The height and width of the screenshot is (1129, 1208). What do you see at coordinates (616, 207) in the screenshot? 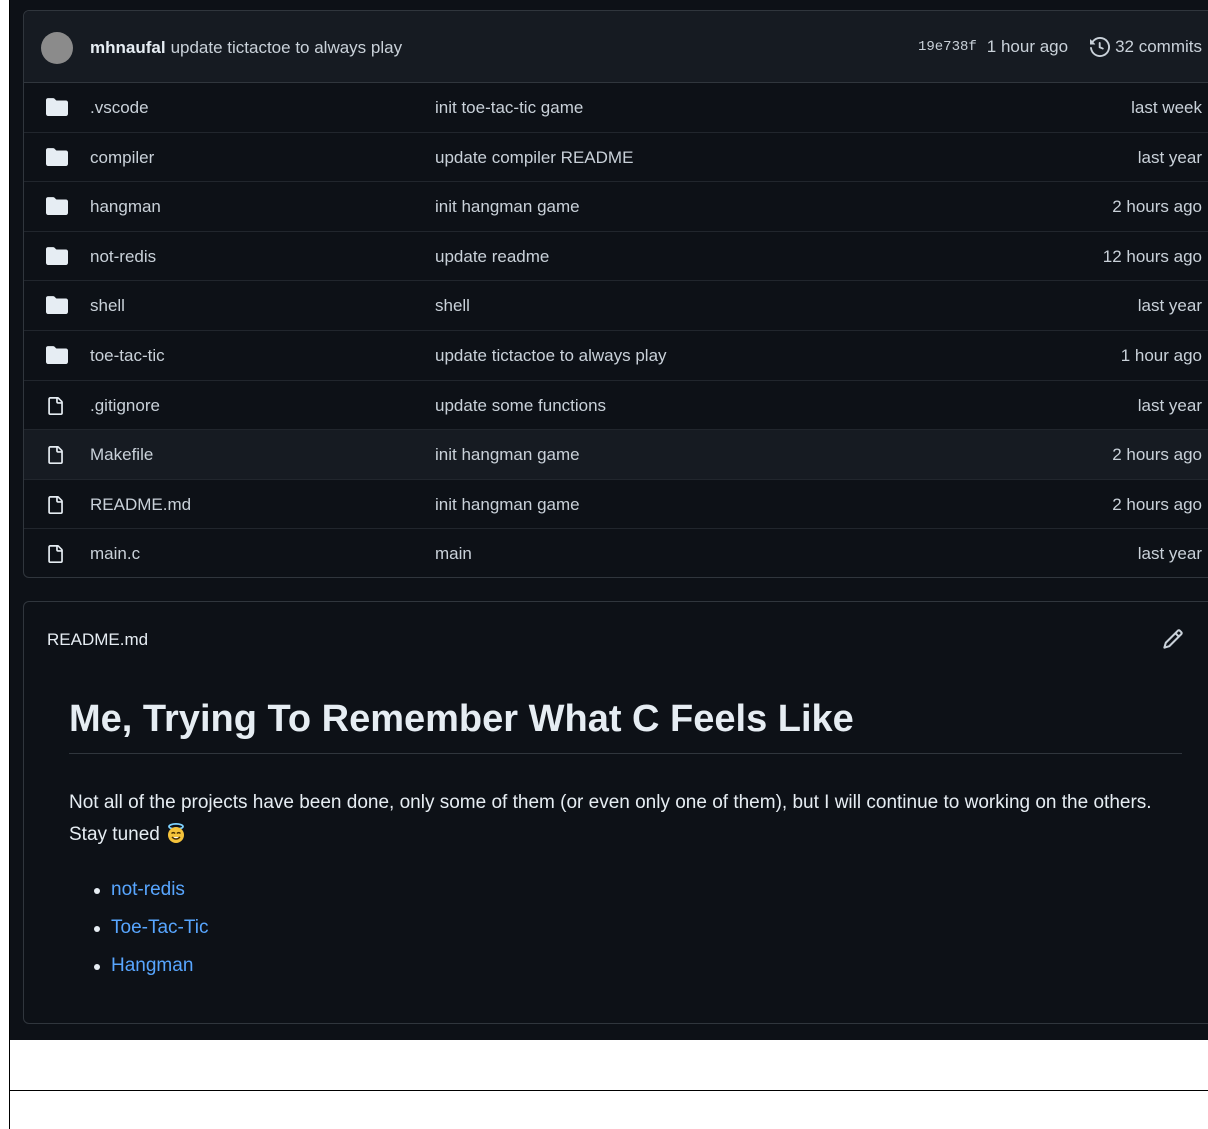
I see `table-row: hangman init hangman game 2 hours ago` at bounding box center [616, 207].